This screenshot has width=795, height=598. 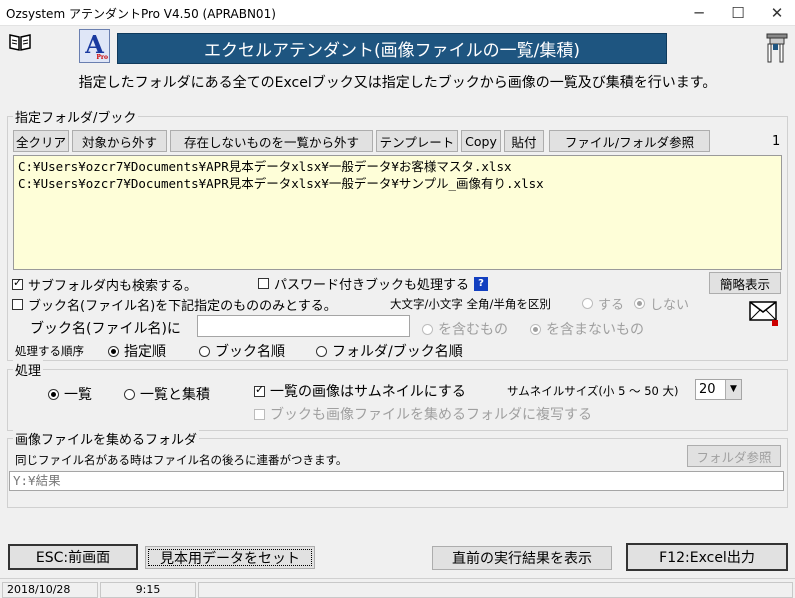 I want to click on order-bookname-radio, so click(x=204, y=351).